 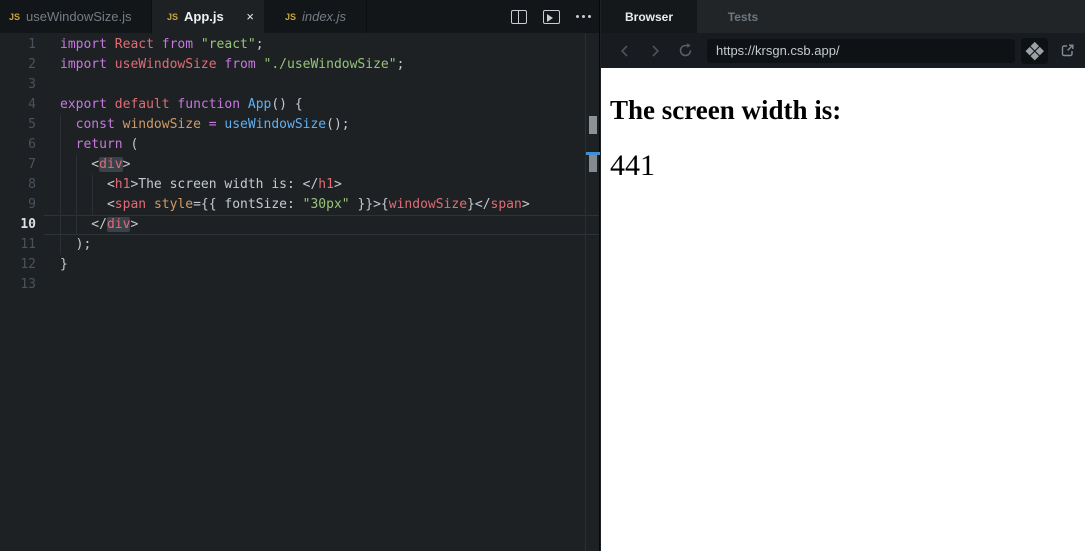 I want to click on browser-navbar: https://krsgn.csb.app/, so click(x=843, y=50).